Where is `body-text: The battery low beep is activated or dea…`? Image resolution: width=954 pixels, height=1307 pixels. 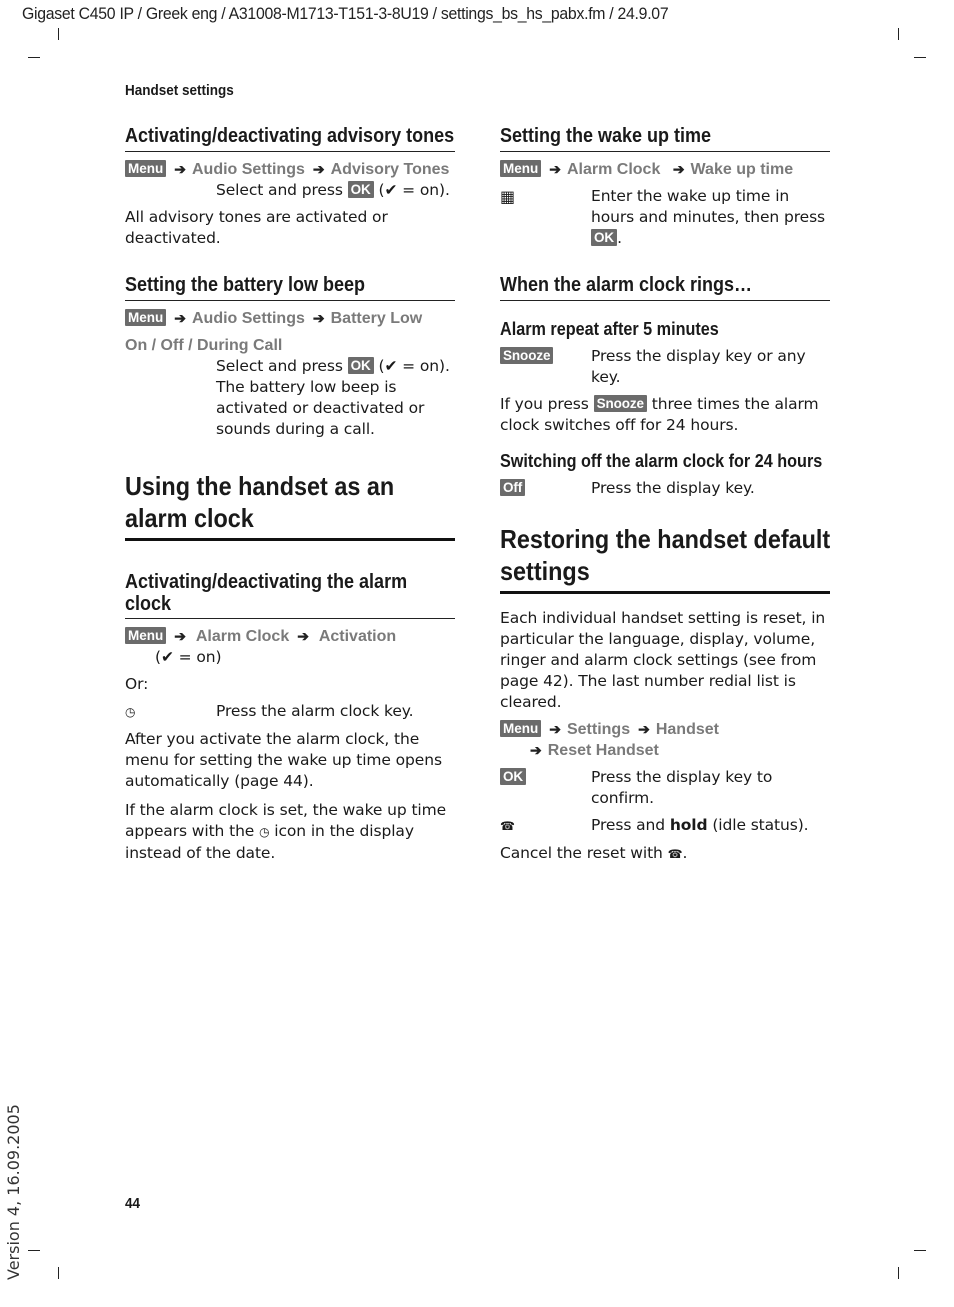
body-text: The battery low beep is activated or dea… is located at coordinates (320, 408).